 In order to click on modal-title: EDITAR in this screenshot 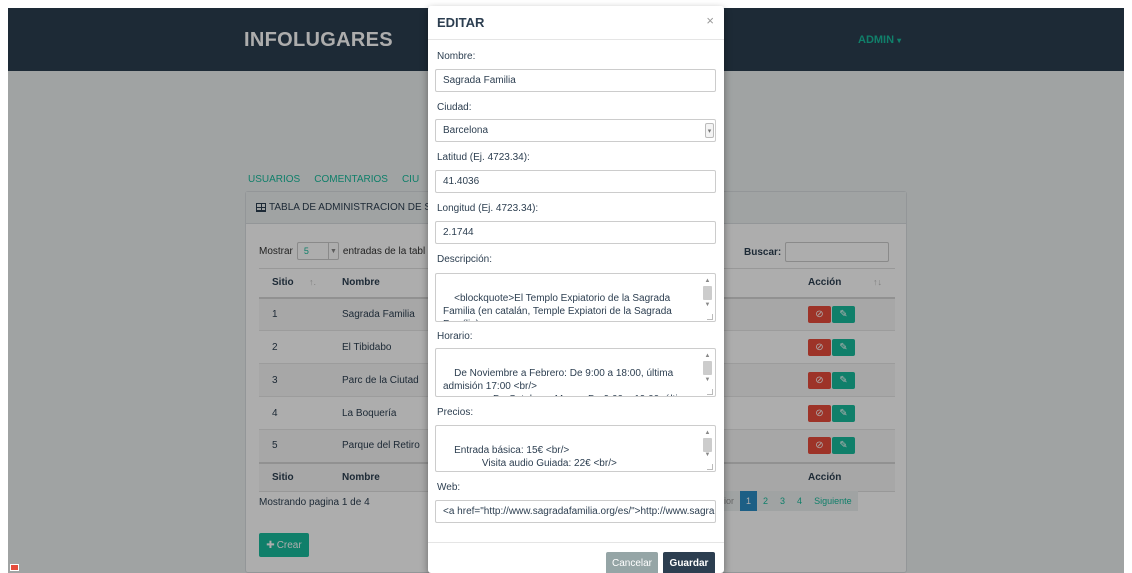, I will do `click(461, 22)`.